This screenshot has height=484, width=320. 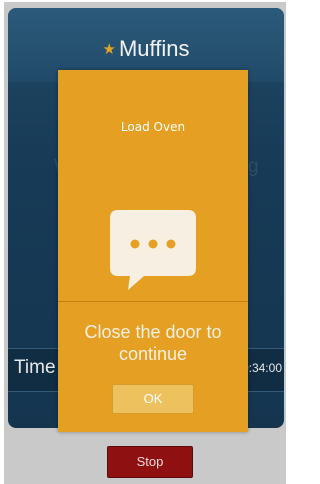 What do you see at coordinates (153, 343) in the screenshot?
I see `dialog-message: Close the door to continue` at bounding box center [153, 343].